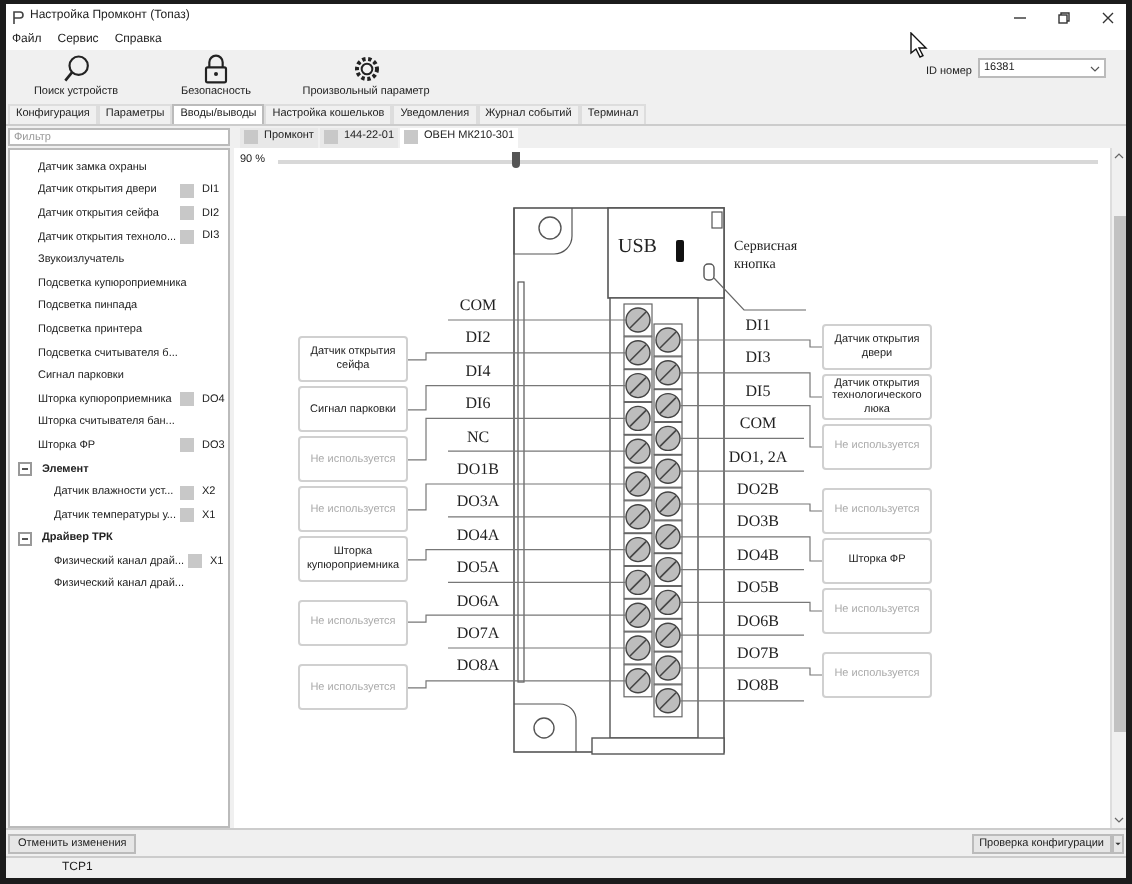 The image size is (1132, 884). Describe the element at coordinates (758, 588) in the screenshot. I see `terminal-label: DO5B` at that location.